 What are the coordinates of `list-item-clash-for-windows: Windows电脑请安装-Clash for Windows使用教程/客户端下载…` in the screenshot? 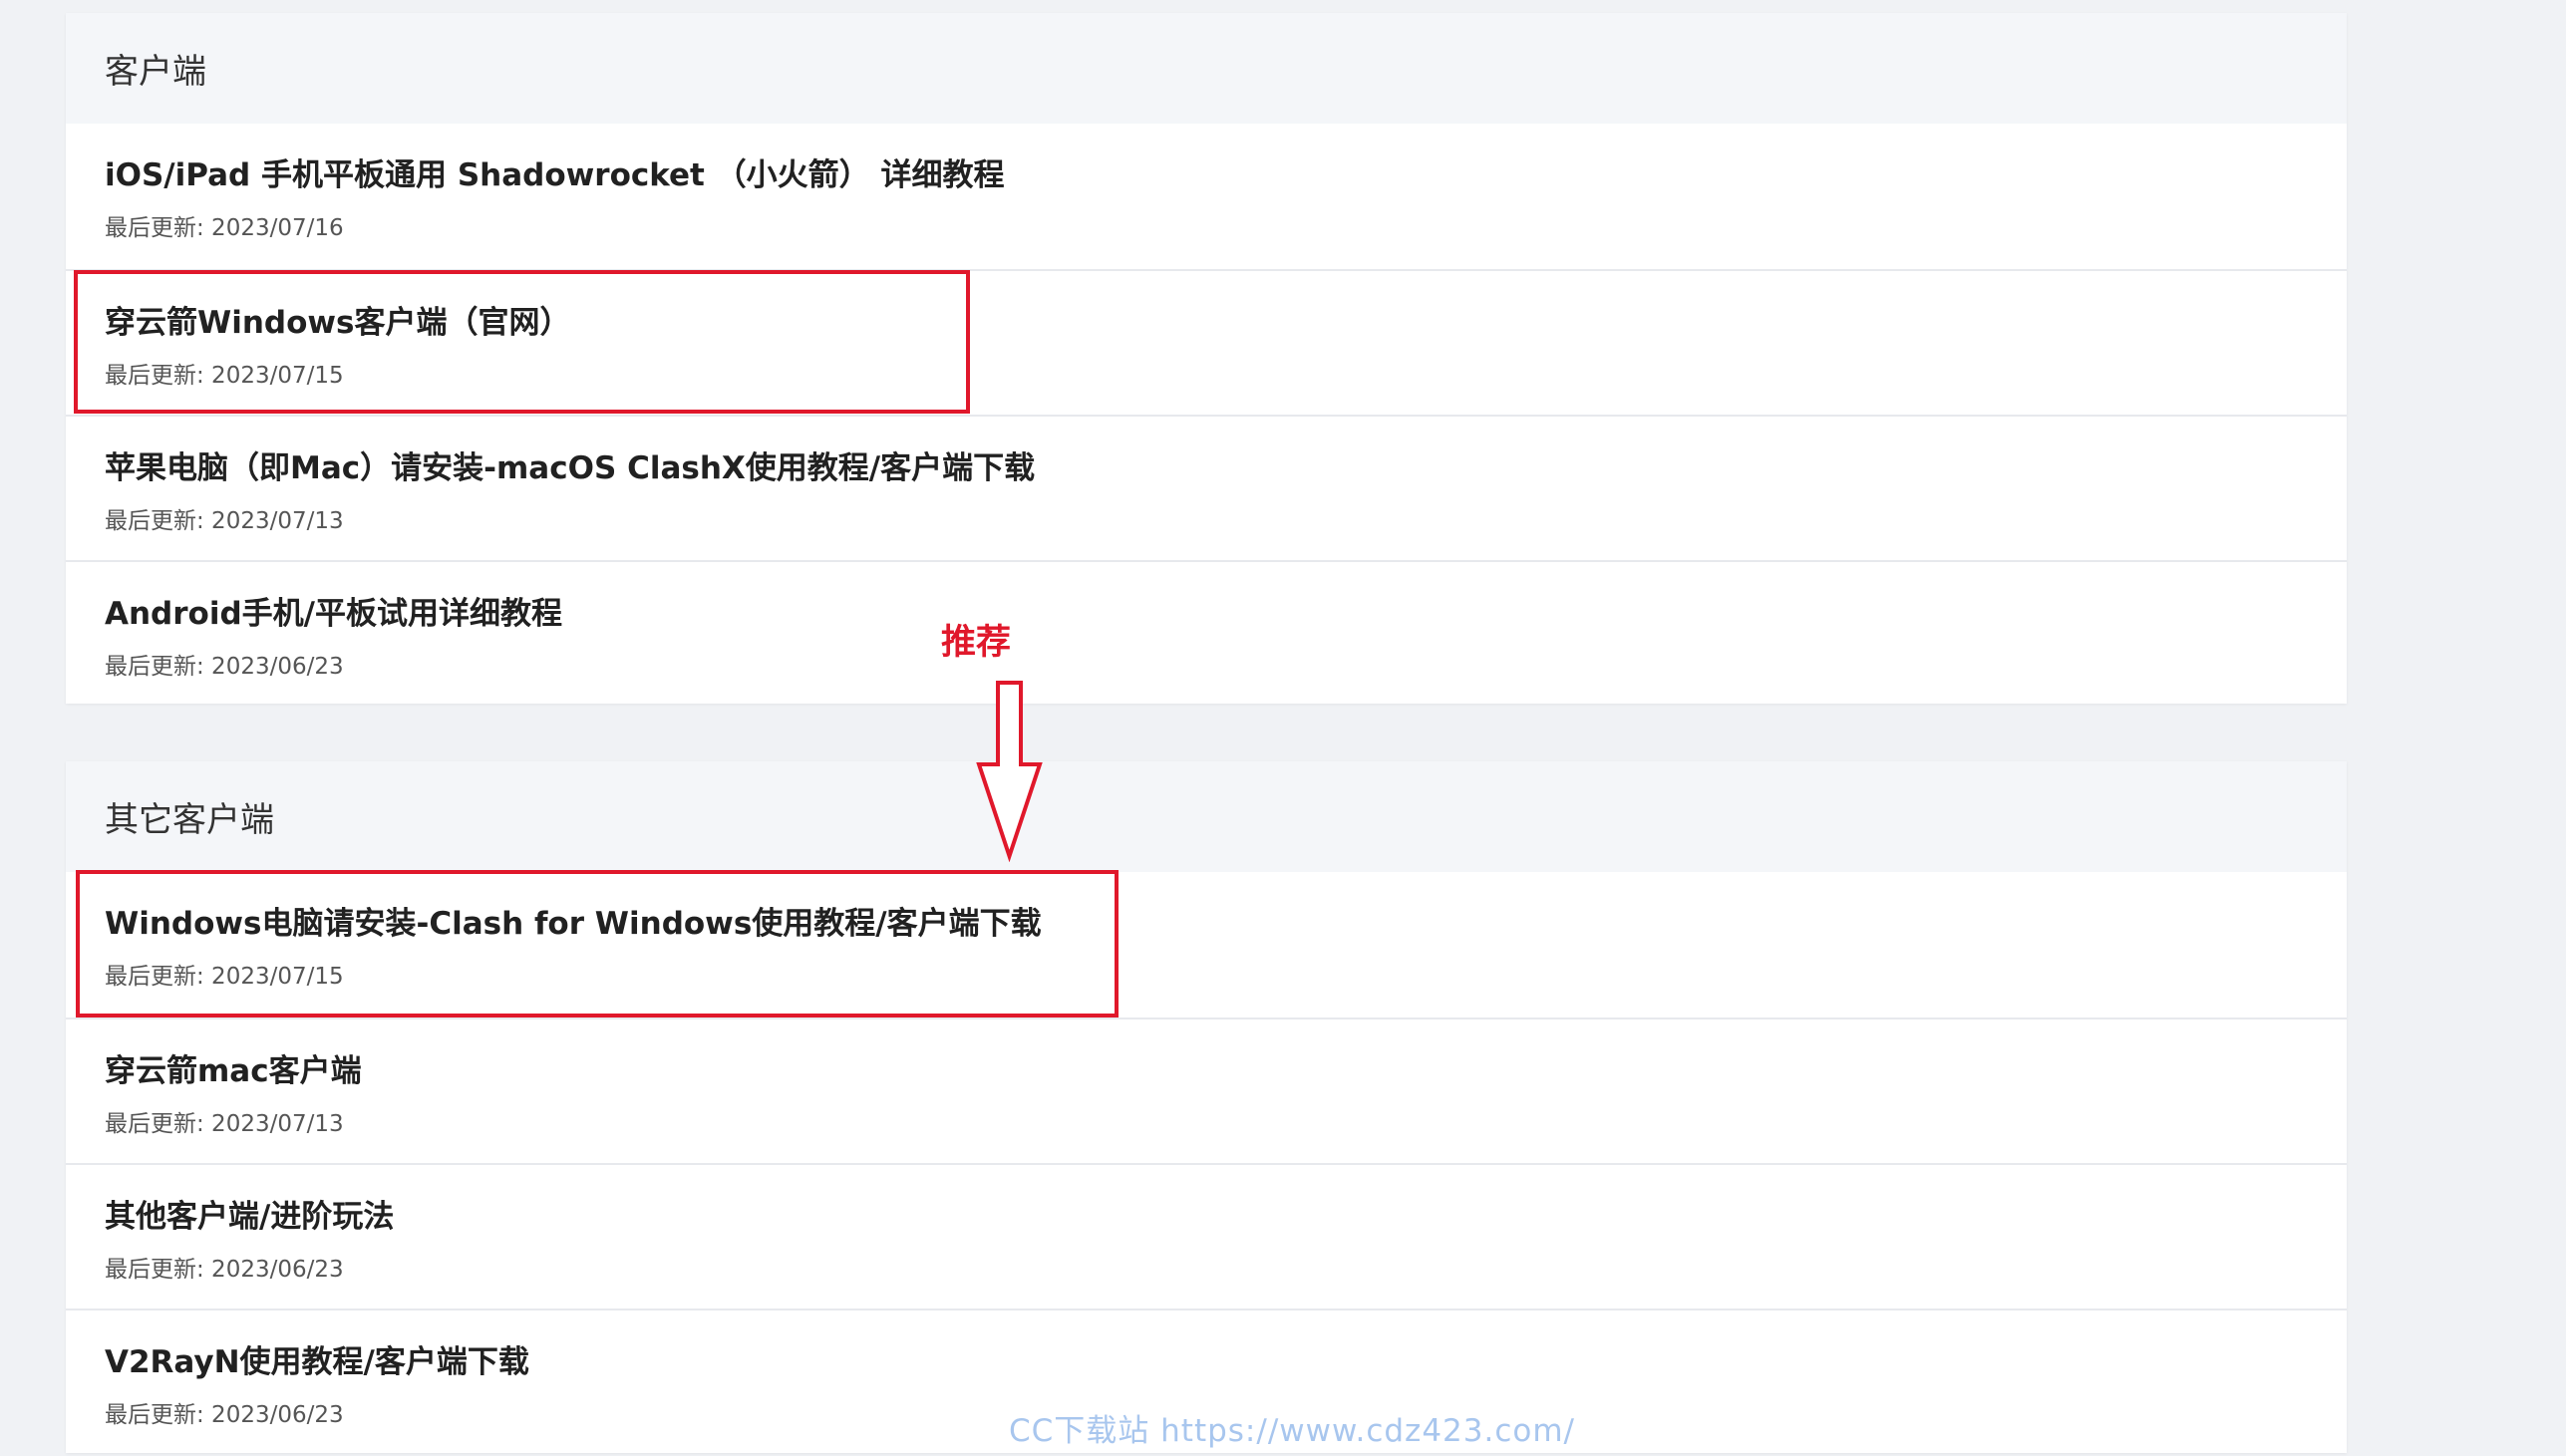 It's located at (1207, 945).